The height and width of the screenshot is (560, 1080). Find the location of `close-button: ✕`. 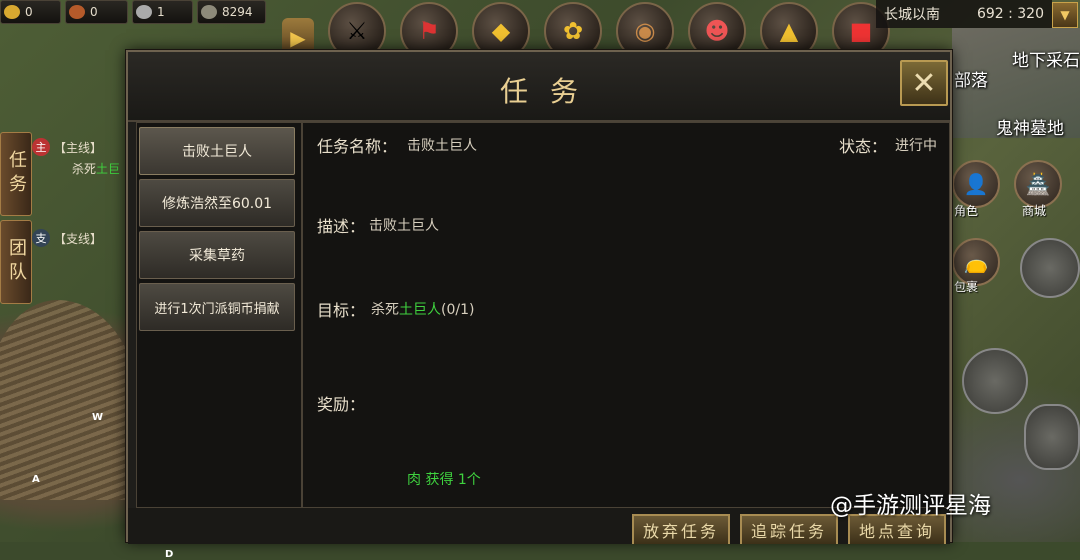

close-button: ✕ is located at coordinates (924, 83).